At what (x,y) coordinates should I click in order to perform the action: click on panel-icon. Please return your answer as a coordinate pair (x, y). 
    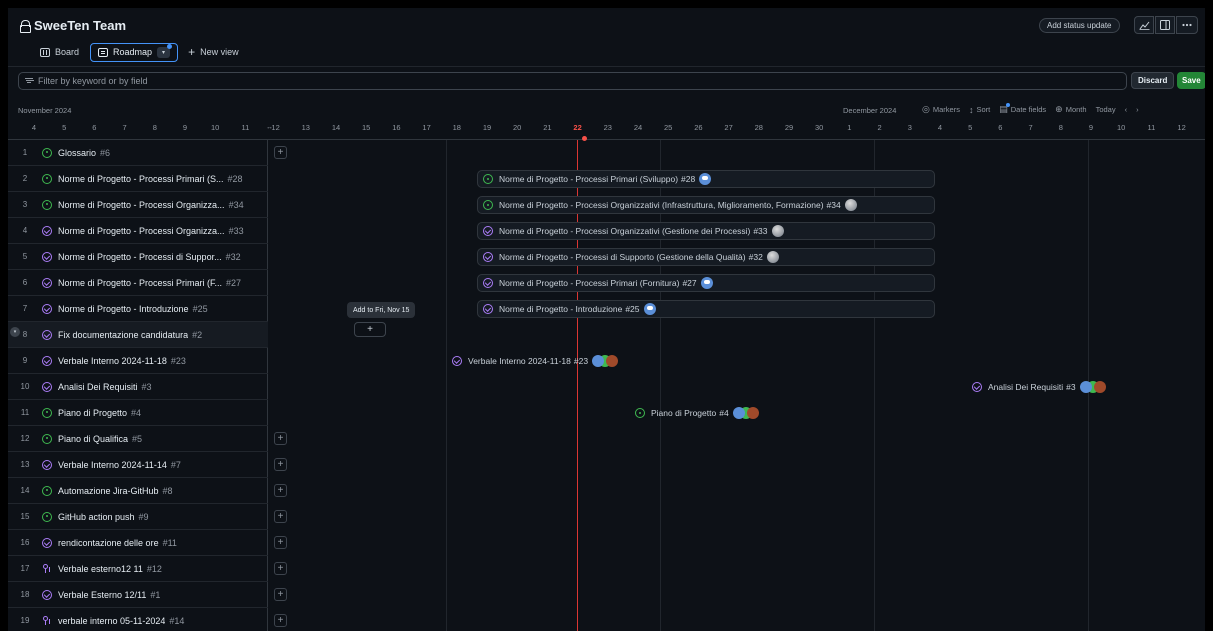
    Looking at the image, I should click on (1165, 25).